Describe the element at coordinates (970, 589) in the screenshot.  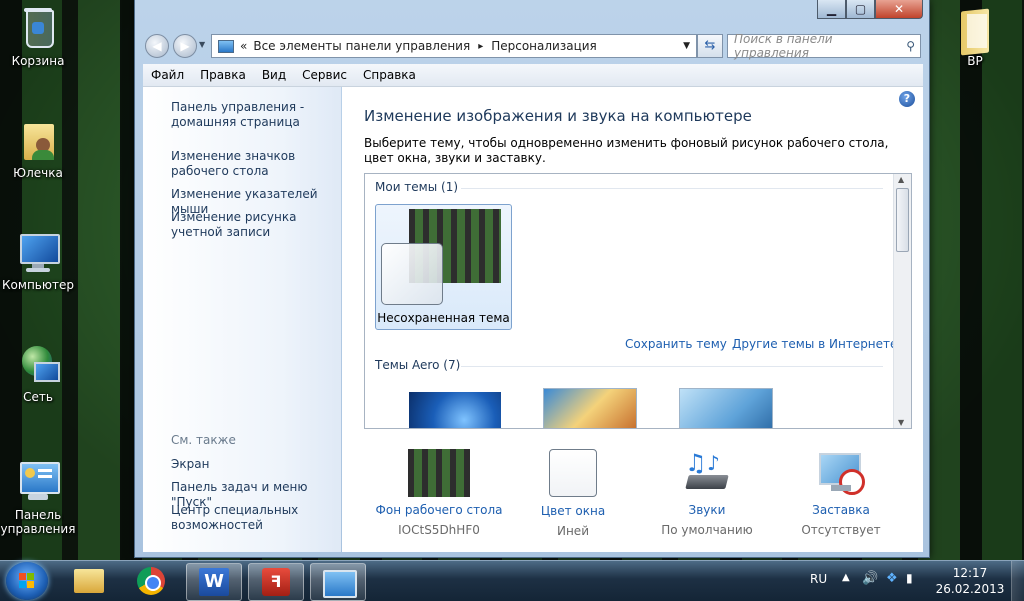
I see `clock-date: 26.02.2013` at that location.